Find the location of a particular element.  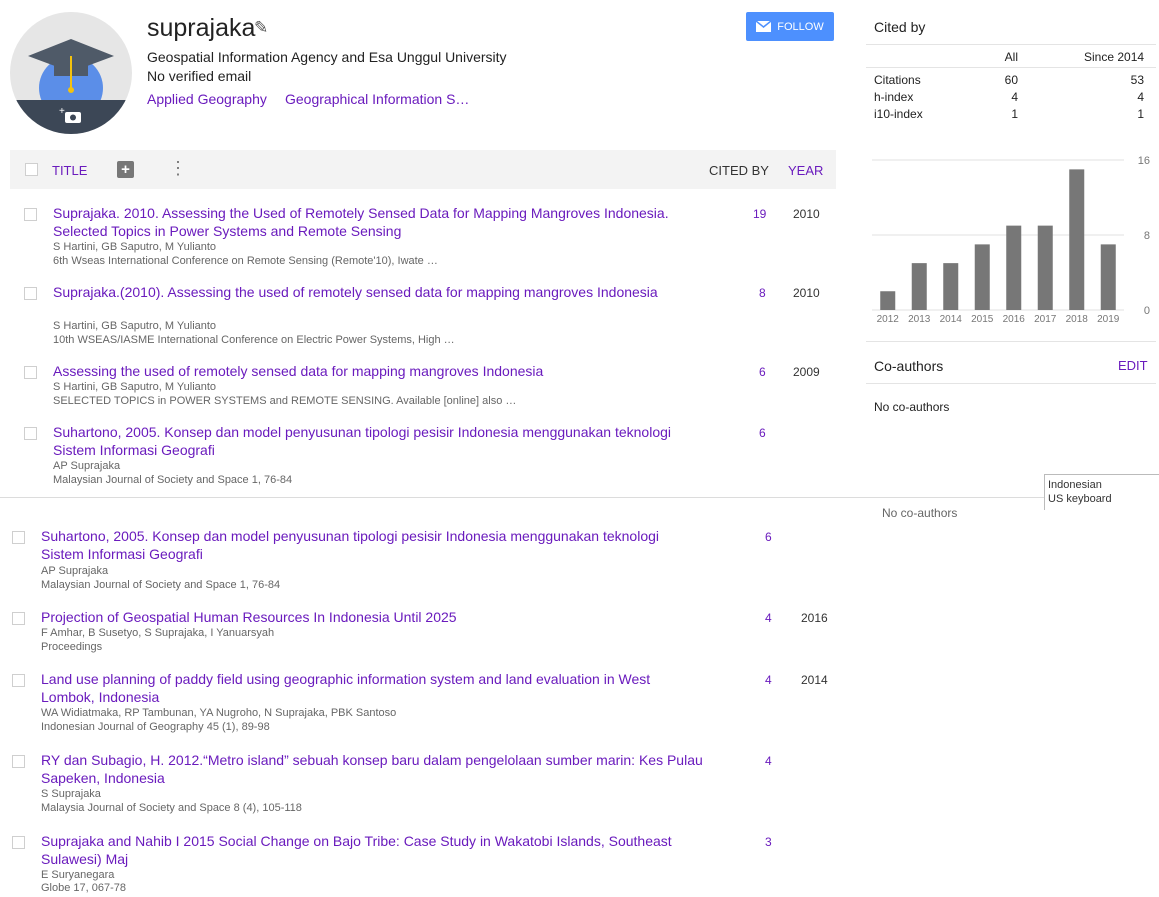

article-venue: Globe 17, 067-78 is located at coordinates (84, 888).